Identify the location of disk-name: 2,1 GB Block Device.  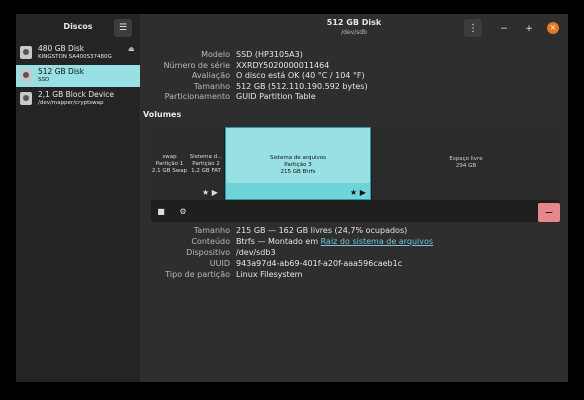
(76, 94).